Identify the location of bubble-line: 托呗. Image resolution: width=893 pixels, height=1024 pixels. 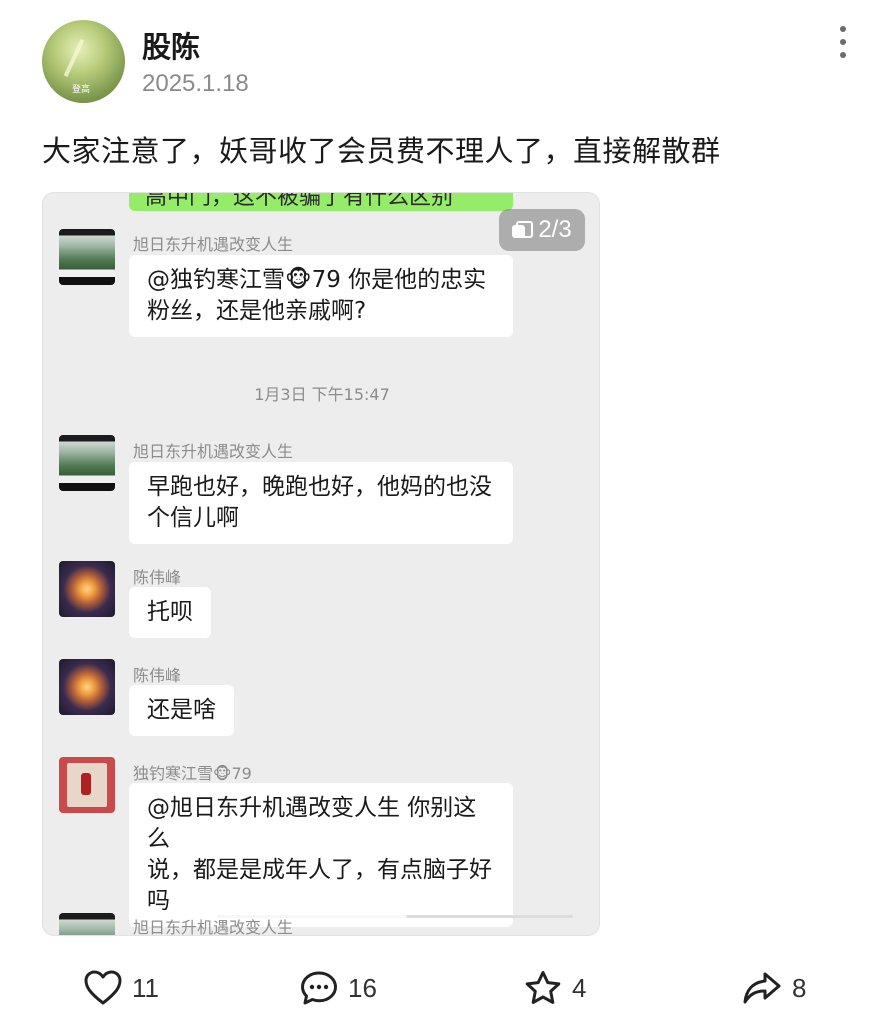
(170, 612).